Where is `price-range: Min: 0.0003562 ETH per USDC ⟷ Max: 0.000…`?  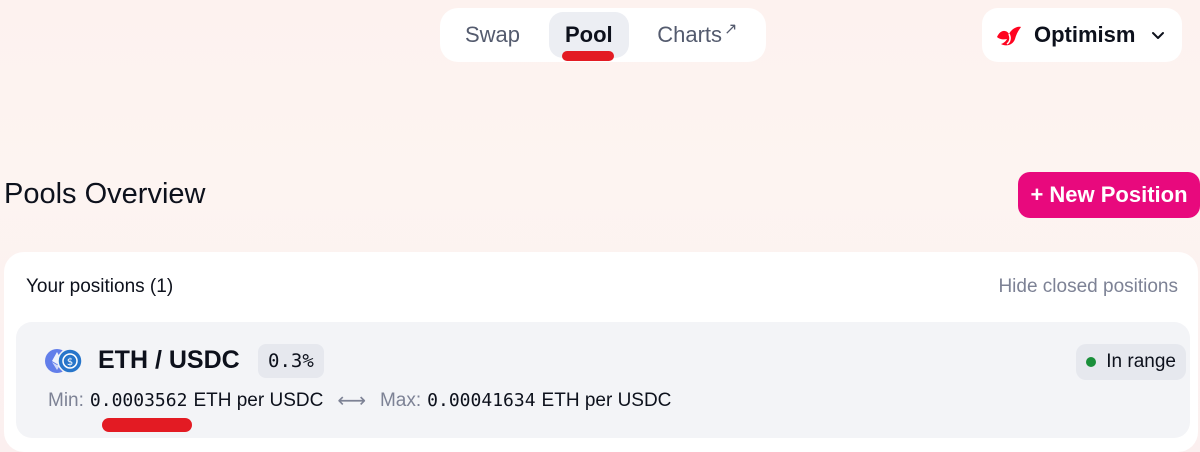 price-range: Min: 0.0003562 ETH per USDC ⟷ Max: 0.000… is located at coordinates (359, 400).